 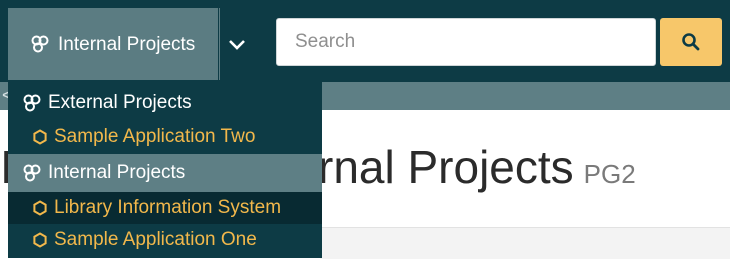 I want to click on menu-app-sample-application-one: Sample Application One, so click(x=165, y=240).